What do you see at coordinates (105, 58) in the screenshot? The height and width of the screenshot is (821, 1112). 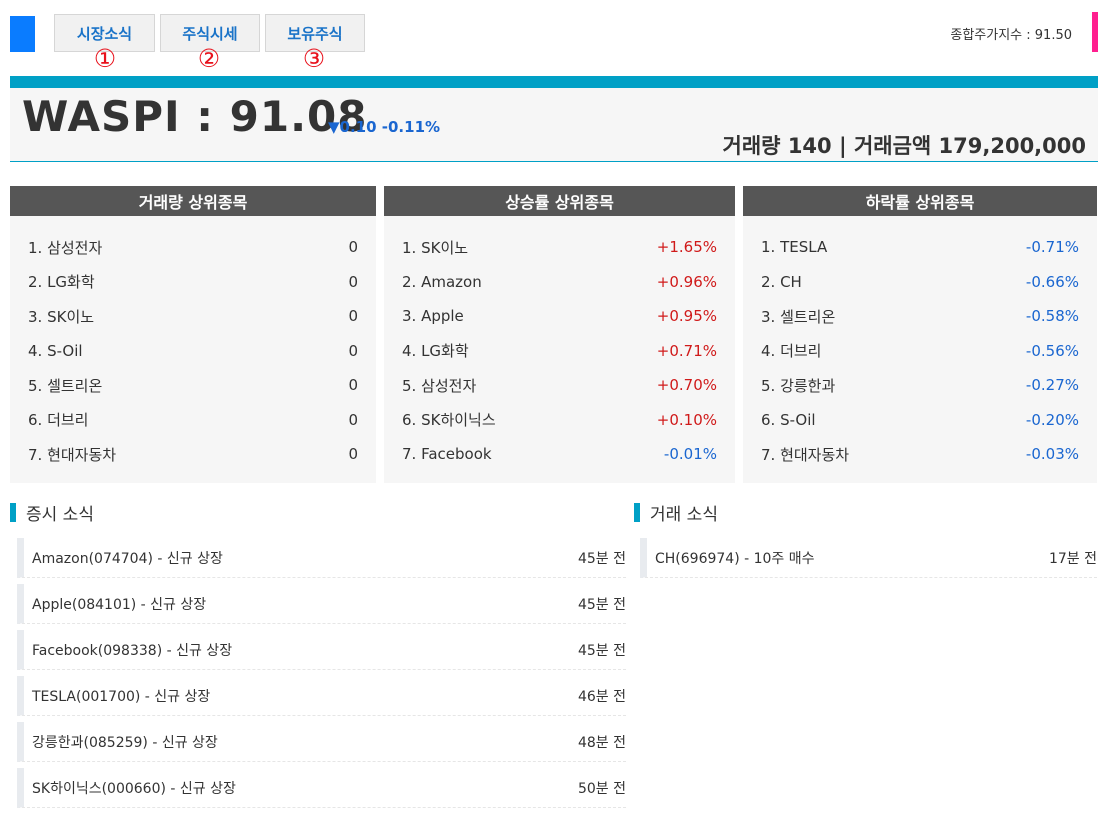 I see `tab-number-1: ①` at bounding box center [105, 58].